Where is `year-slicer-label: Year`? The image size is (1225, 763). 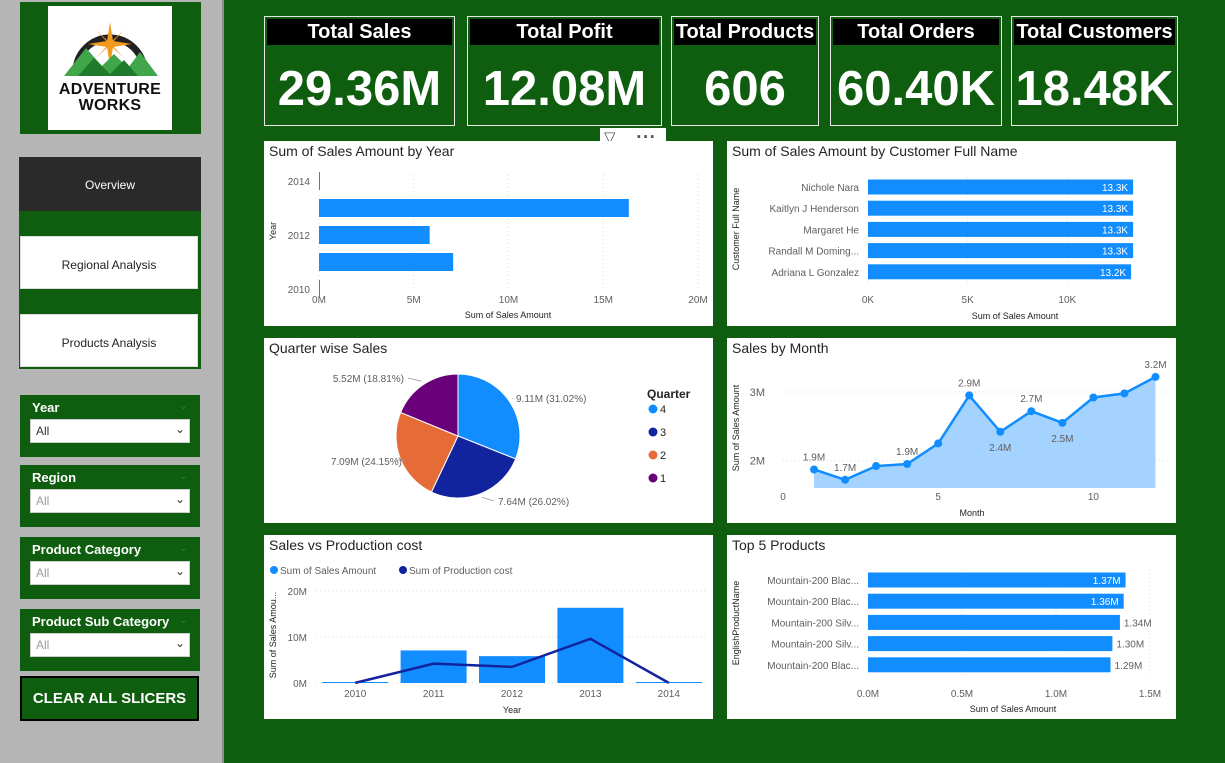 year-slicer-label: Year is located at coordinates (46, 407).